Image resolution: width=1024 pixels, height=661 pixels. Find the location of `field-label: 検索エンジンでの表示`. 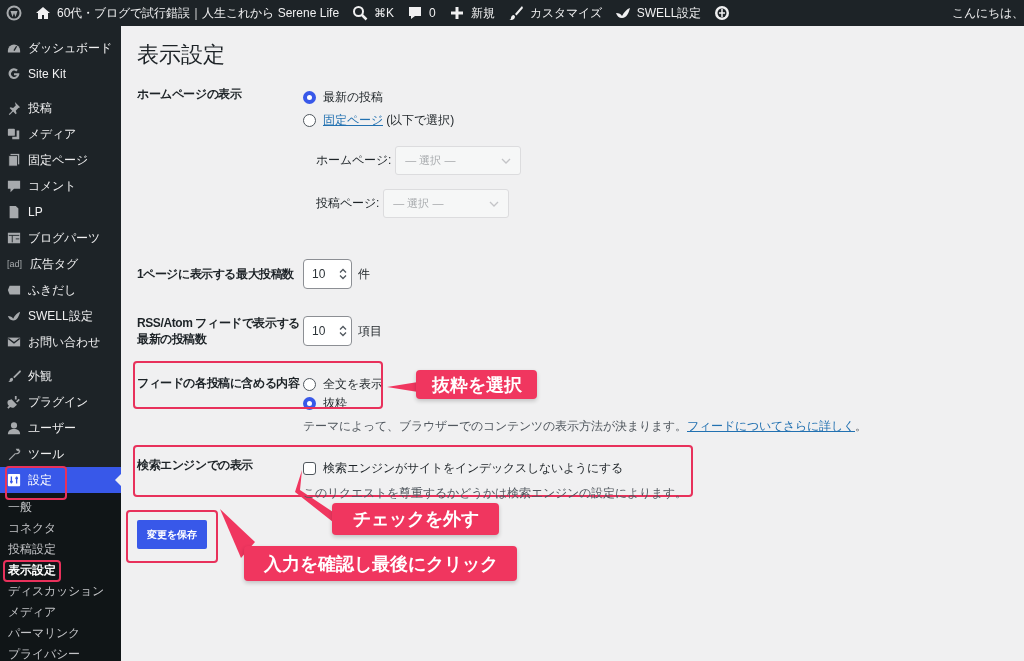

field-label: 検索エンジンでの表示 is located at coordinates (195, 465).